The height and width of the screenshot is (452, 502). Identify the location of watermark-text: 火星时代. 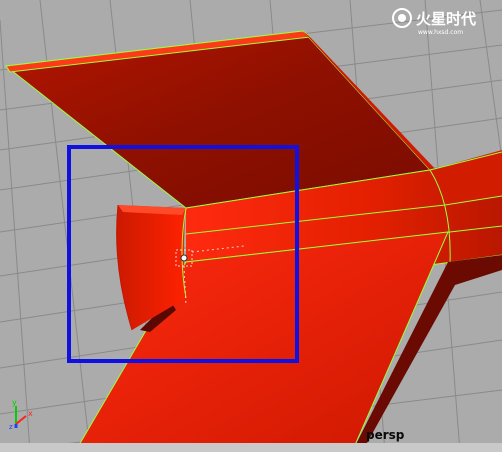
(446, 19).